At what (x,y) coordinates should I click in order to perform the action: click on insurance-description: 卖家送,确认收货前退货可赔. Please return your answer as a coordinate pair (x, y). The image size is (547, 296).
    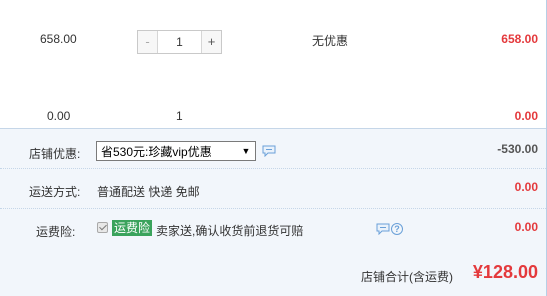
    Looking at the image, I should click on (230, 231).